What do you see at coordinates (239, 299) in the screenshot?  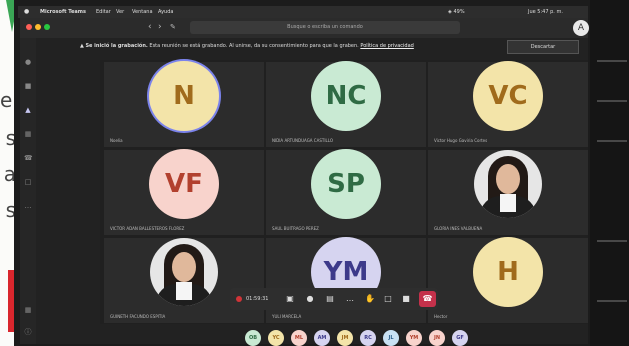 I see `recording-dot-icon` at bounding box center [239, 299].